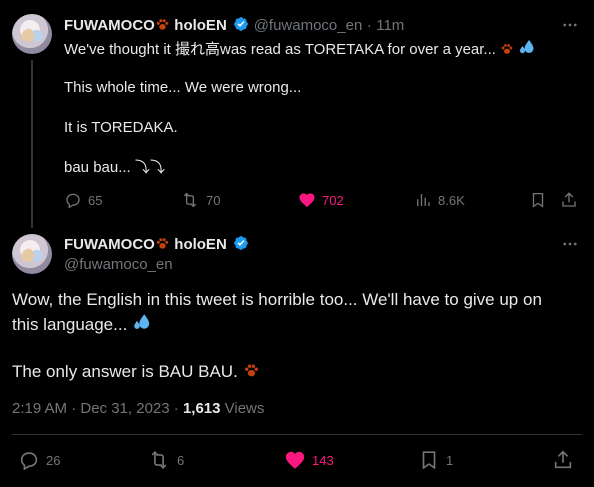  I want to click on reply-count: 26, so click(53, 460).